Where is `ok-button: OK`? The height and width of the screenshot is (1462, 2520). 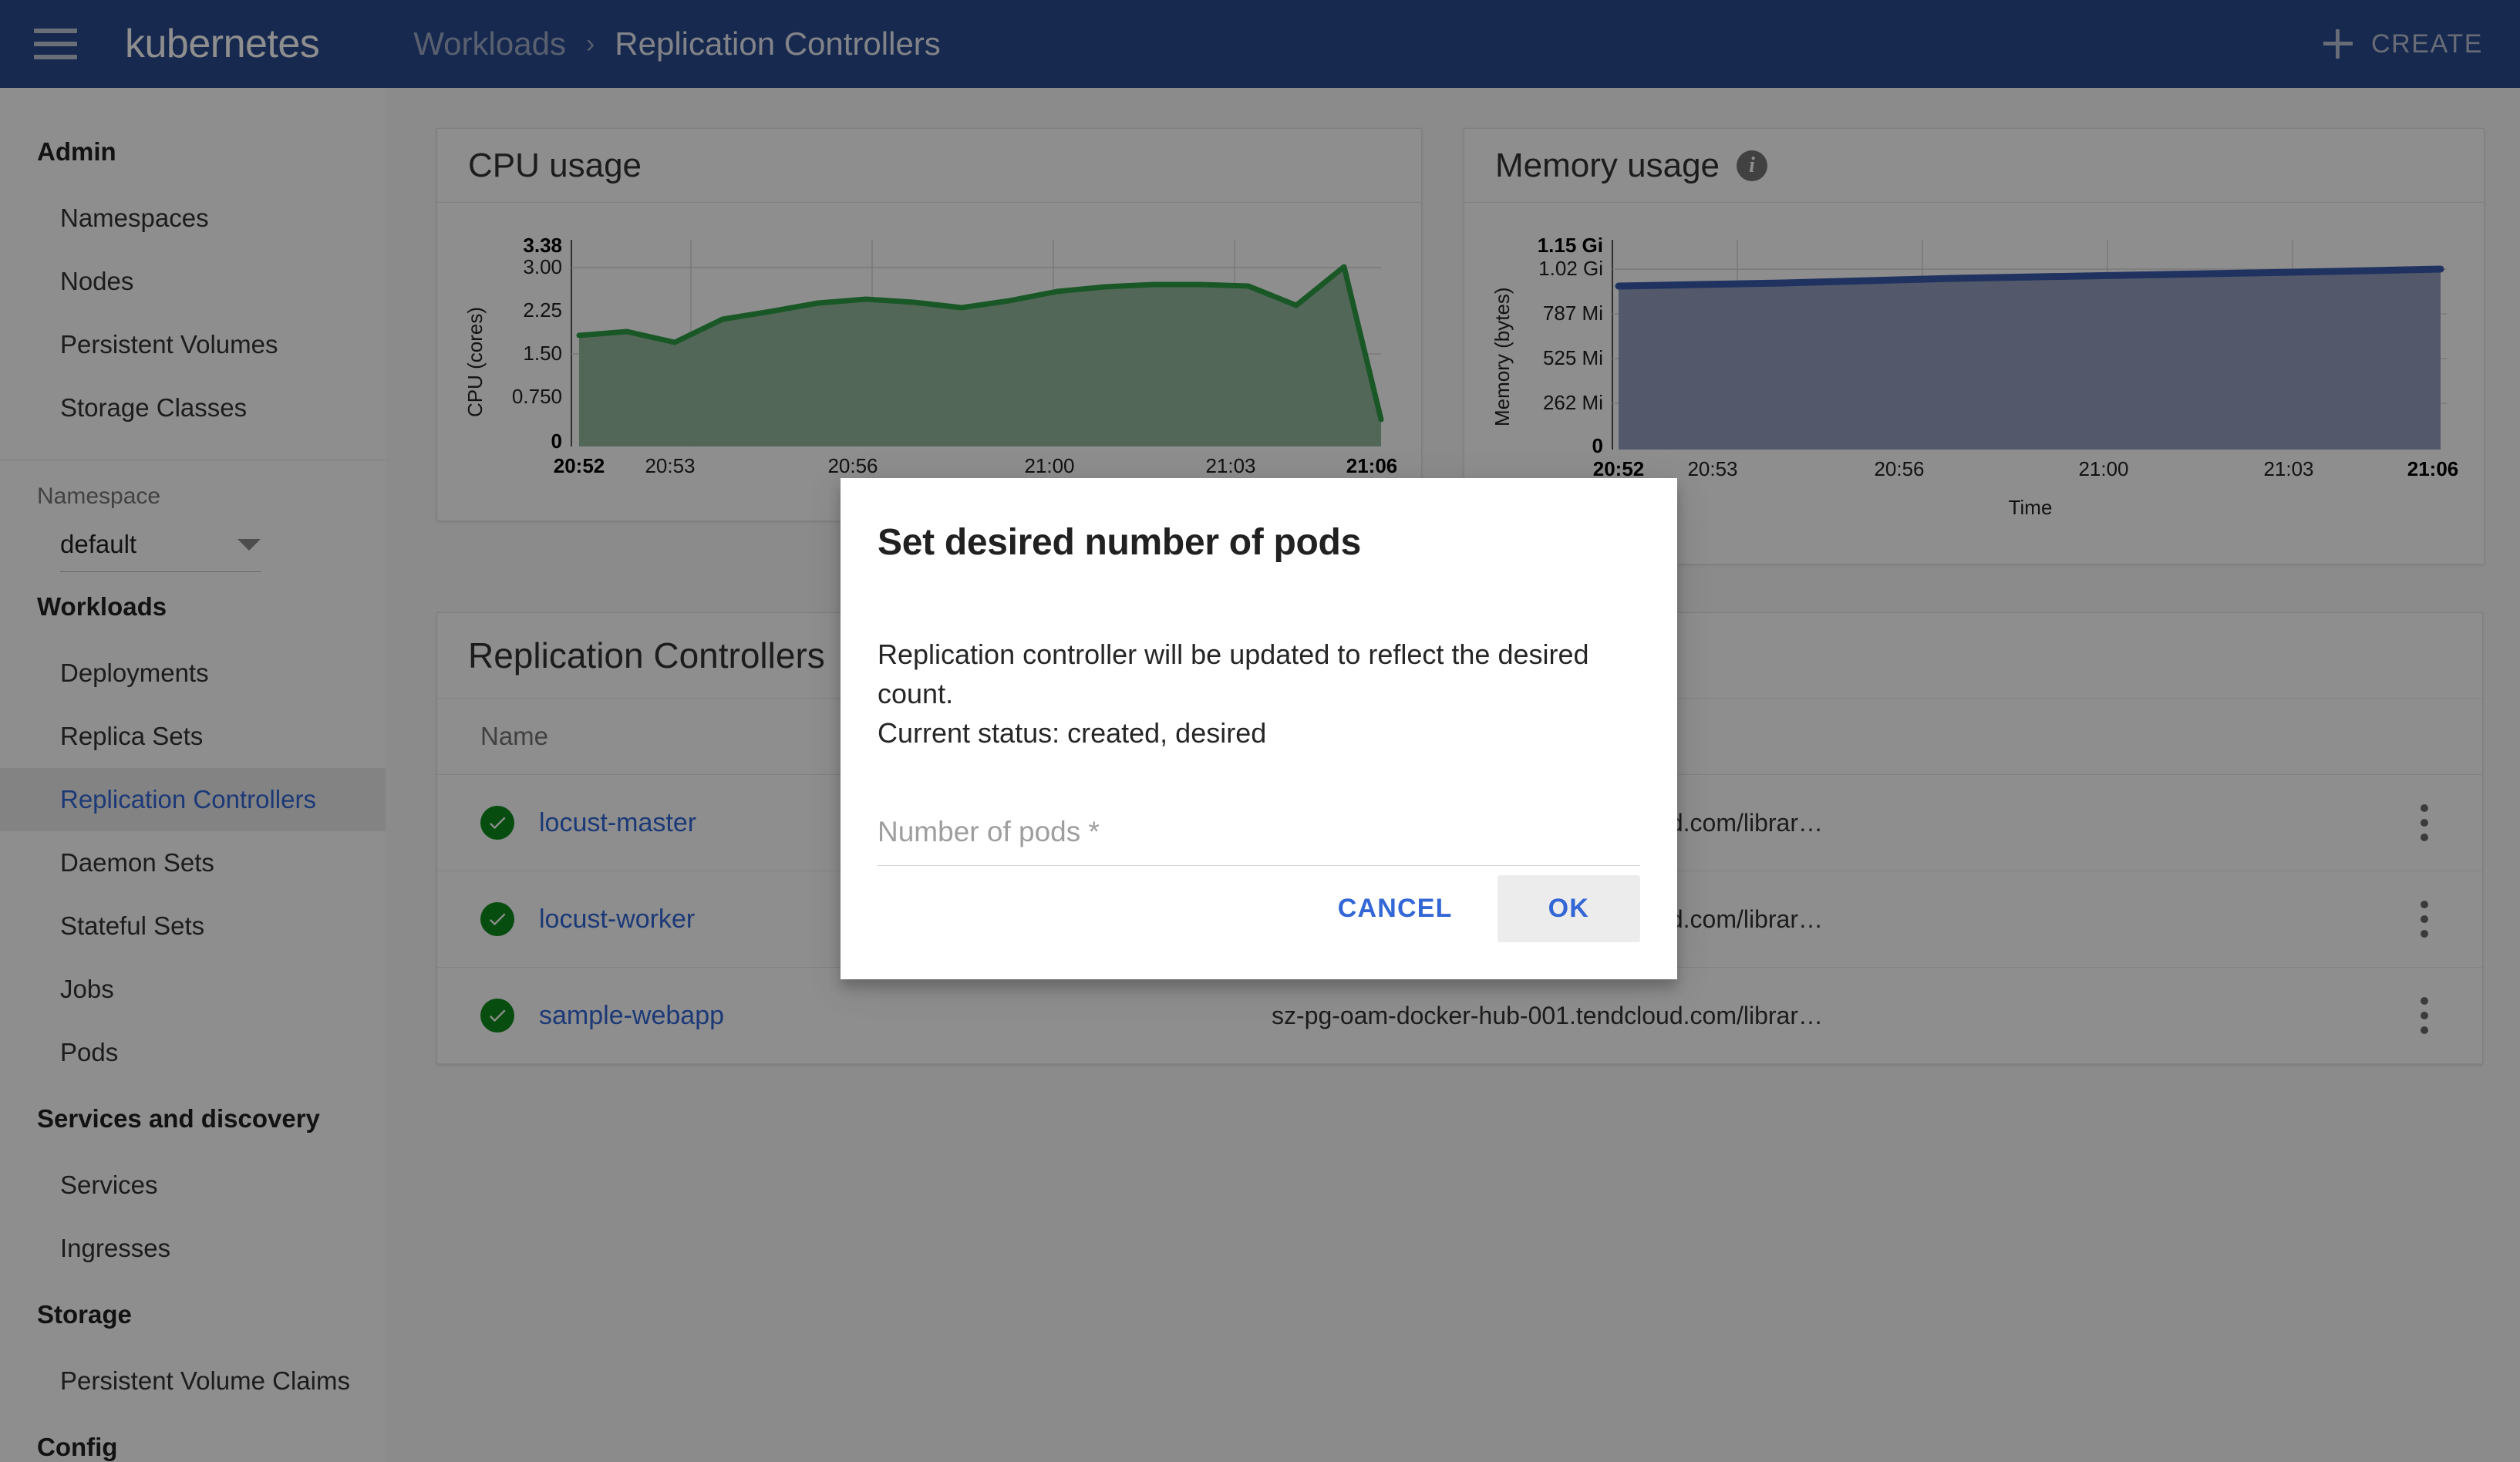
ok-button: OK is located at coordinates (1568, 908).